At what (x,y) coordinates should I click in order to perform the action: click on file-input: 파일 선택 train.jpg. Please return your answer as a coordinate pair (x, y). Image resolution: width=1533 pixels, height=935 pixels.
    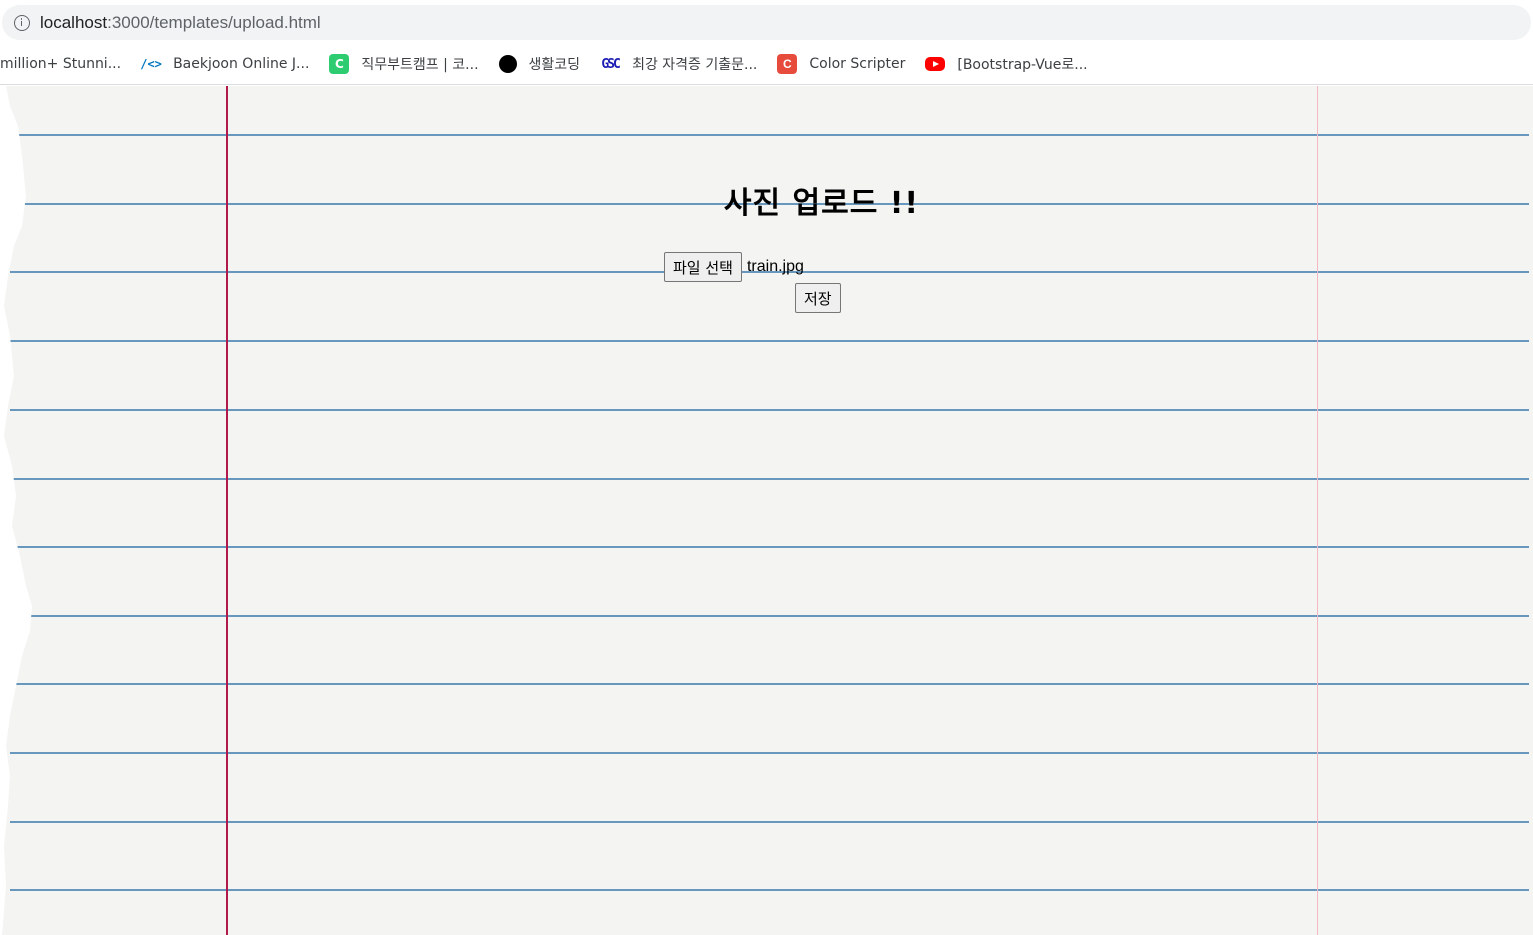
    Looking at the image, I should click on (734, 267).